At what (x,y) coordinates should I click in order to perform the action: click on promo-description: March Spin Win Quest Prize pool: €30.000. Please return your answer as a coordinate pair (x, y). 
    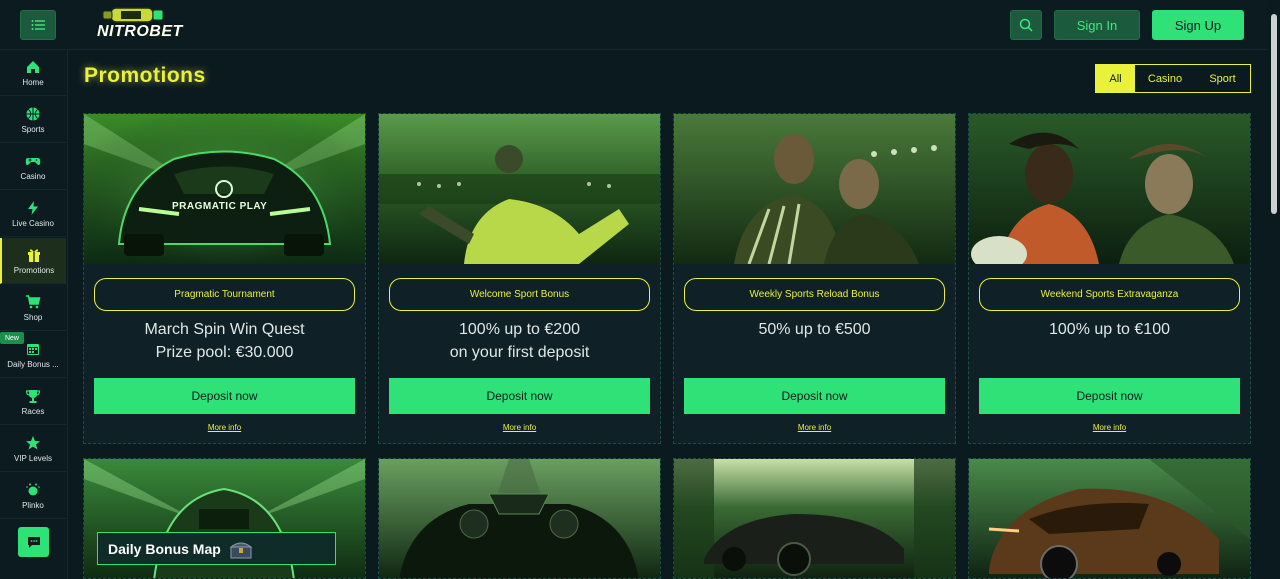
    Looking at the image, I should click on (224, 341).